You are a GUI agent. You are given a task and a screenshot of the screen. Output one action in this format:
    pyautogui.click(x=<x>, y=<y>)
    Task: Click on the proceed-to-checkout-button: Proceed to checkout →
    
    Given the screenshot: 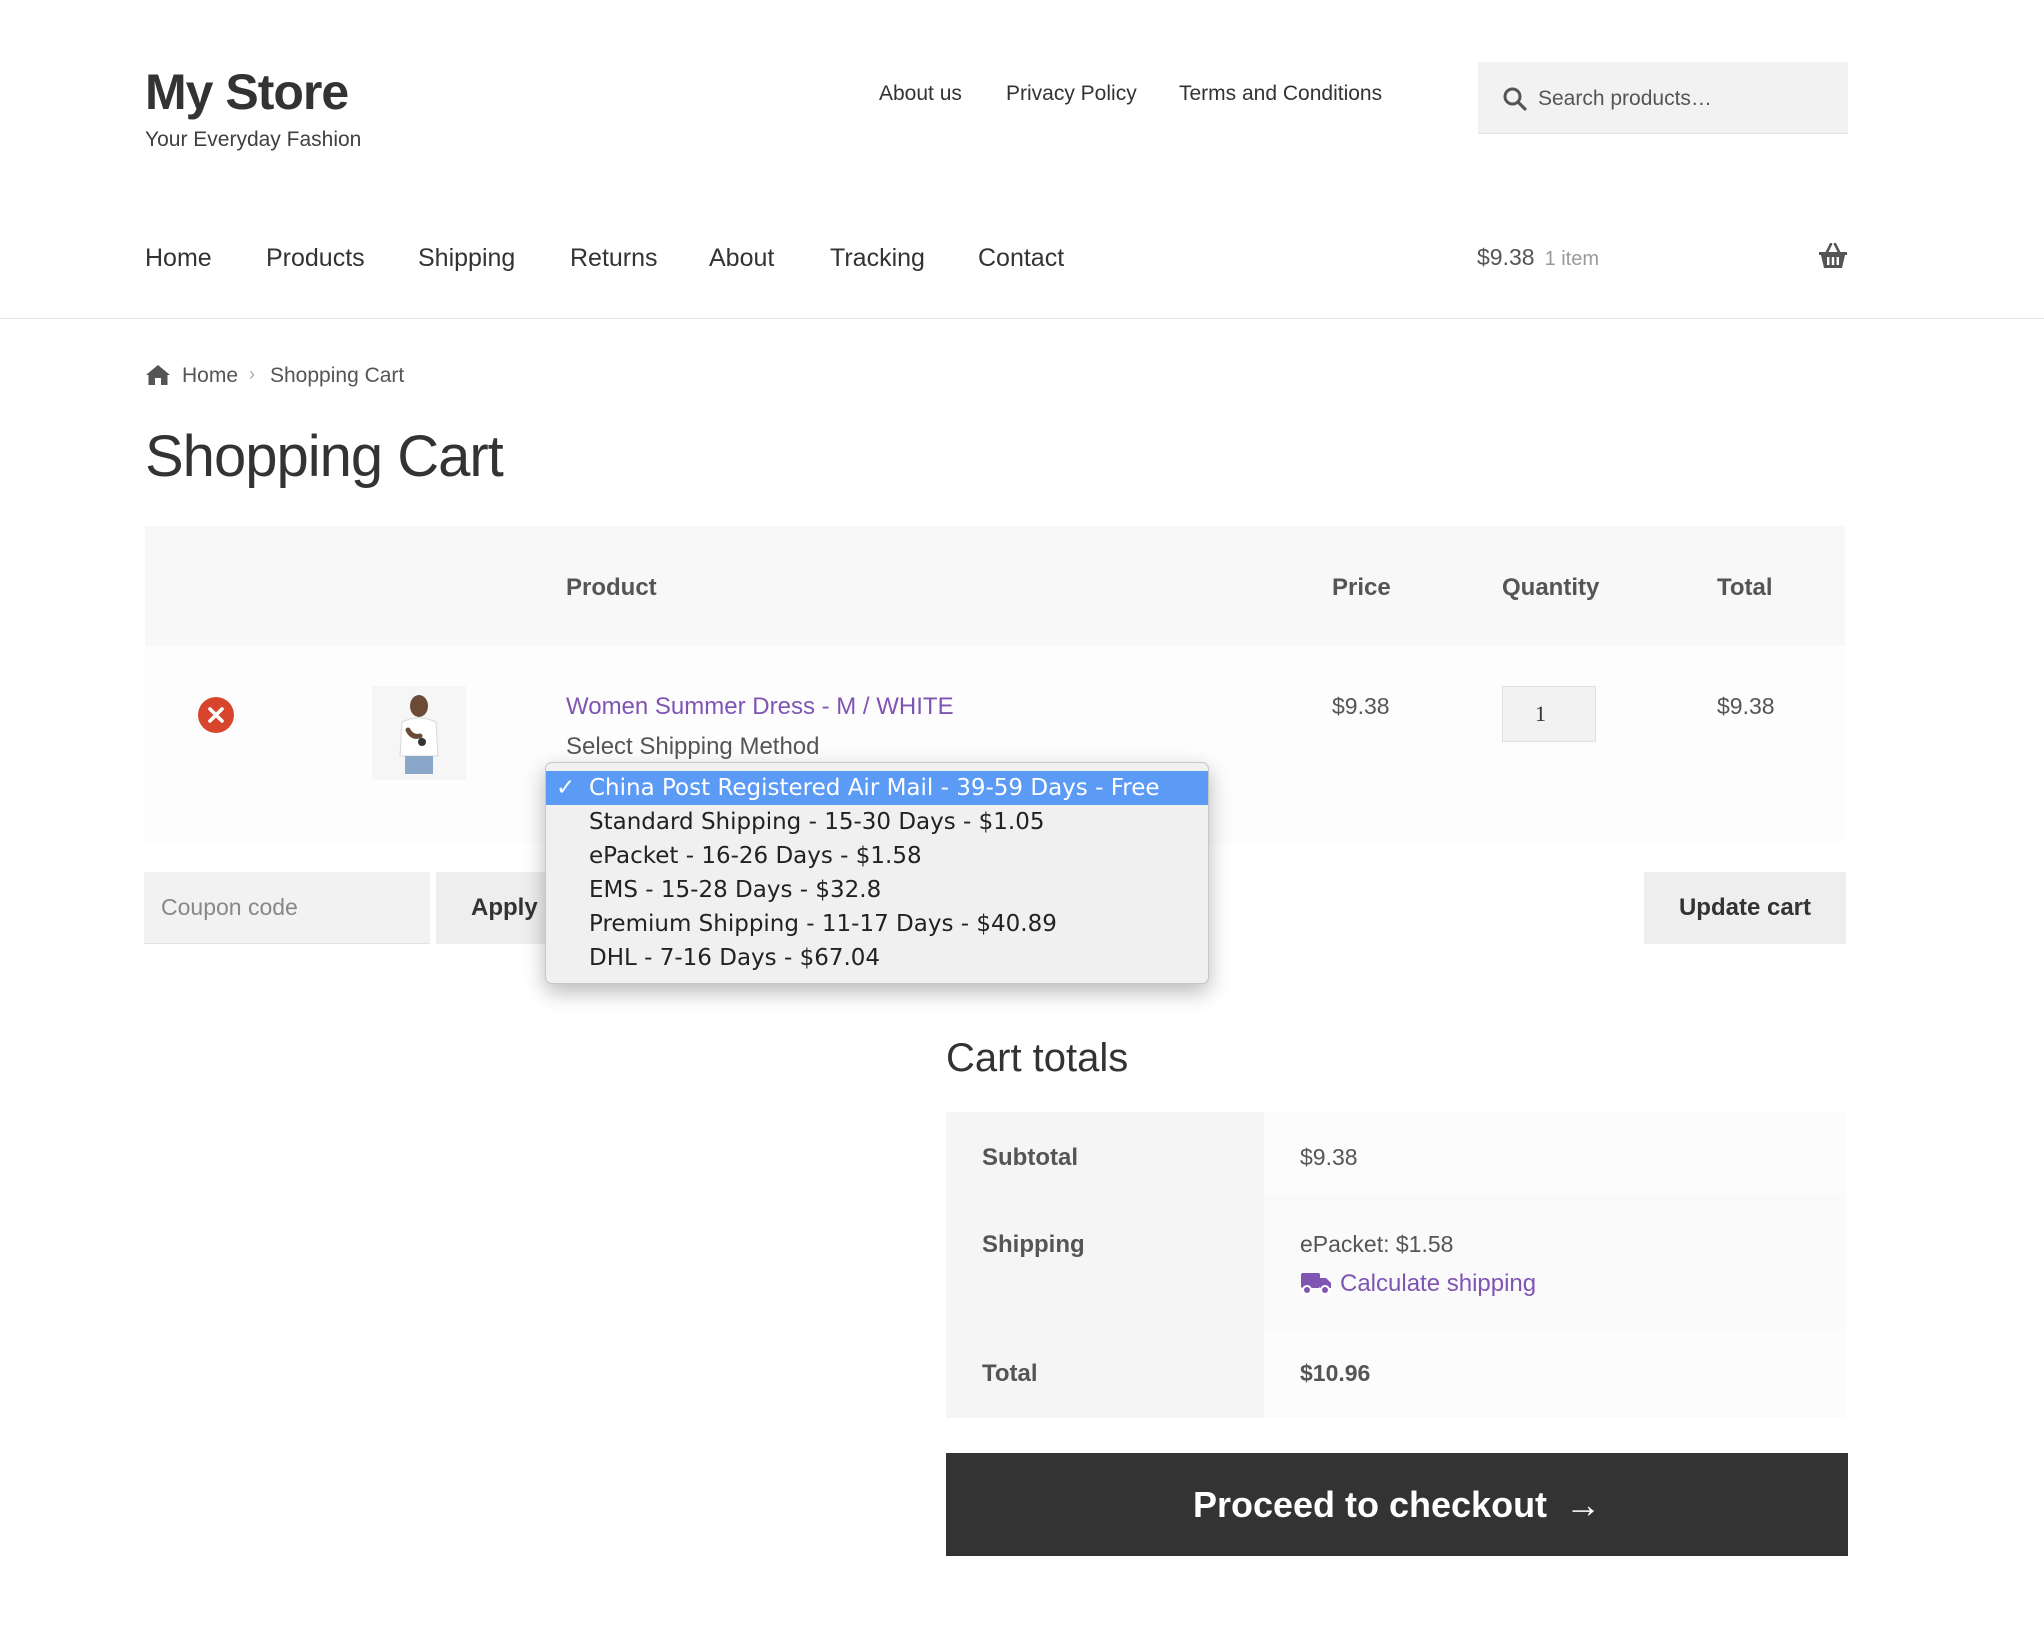 What is the action you would take?
    pyautogui.click(x=1397, y=1504)
    